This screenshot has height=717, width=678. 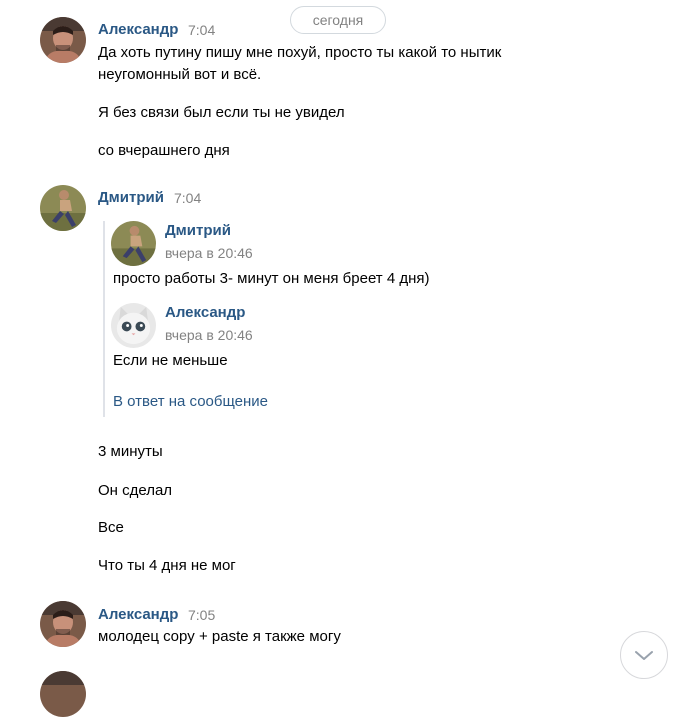 What do you see at coordinates (111, 527) in the screenshot?
I see `message-text: Все` at bounding box center [111, 527].